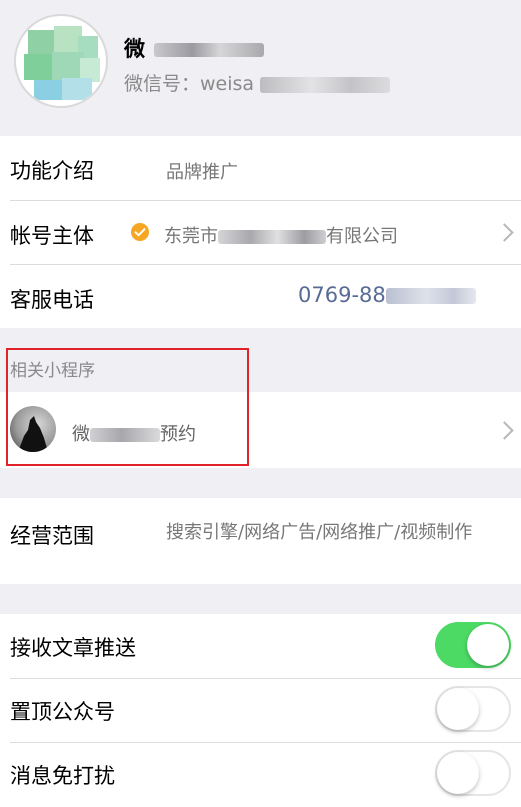 The image size is (521, 807). What do you see at coordinates (178, 434) in the screenshot?
I see `mini-program-name-suffix: 预约` at bounding box center [178, 434].